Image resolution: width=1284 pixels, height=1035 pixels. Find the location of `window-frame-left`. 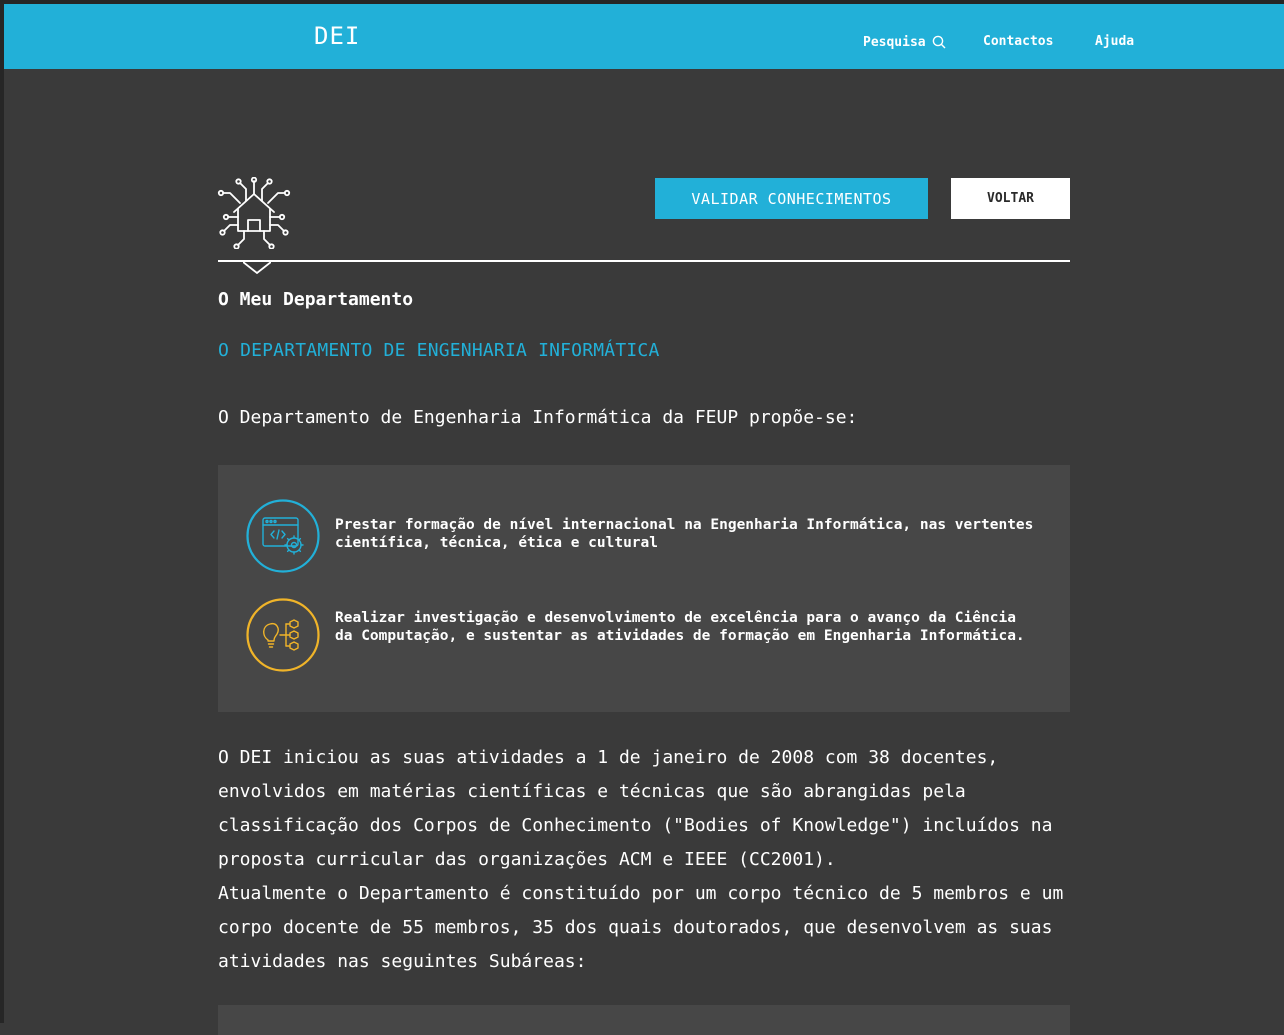

window-frame-left is located at coordinates (2, 511).